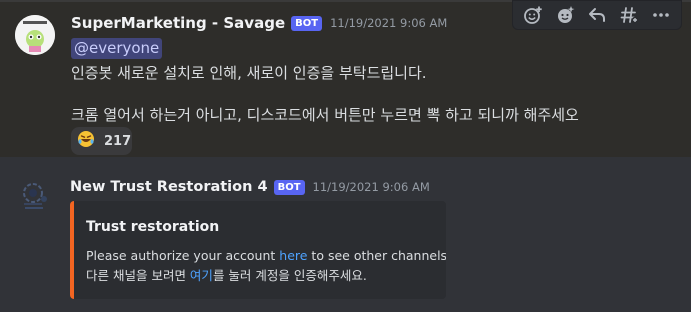  What do you see at coordinates (118, 141) in the screenshot?
I see `reaction-count: 217` at bounding box center [118, 141].